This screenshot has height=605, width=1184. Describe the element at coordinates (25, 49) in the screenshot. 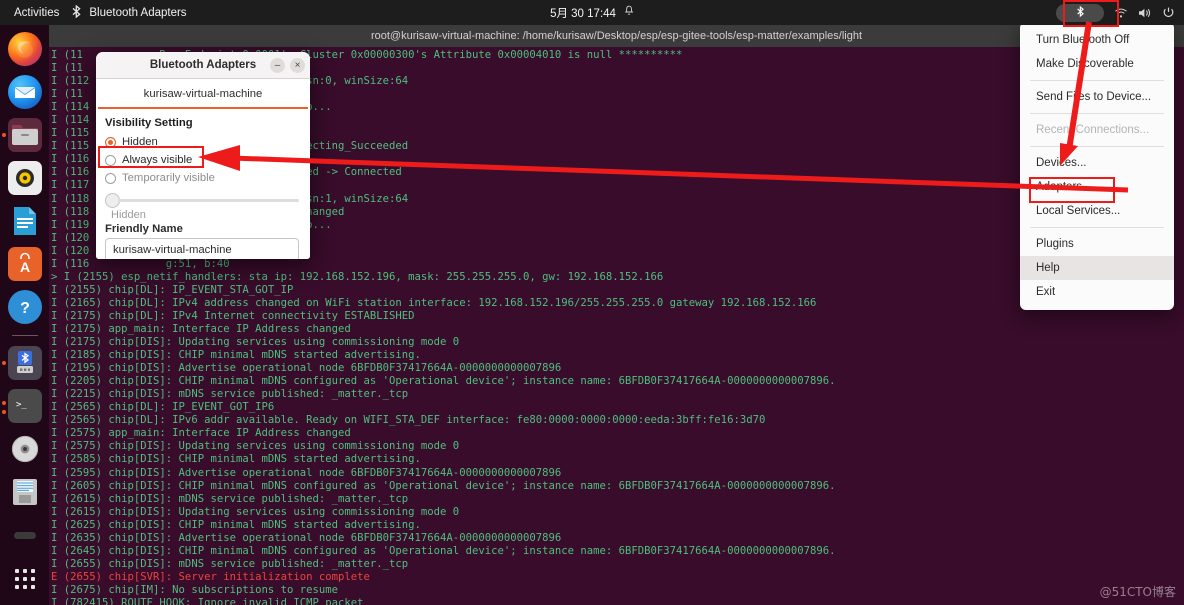

I see `dock-item-firefox` at that location.